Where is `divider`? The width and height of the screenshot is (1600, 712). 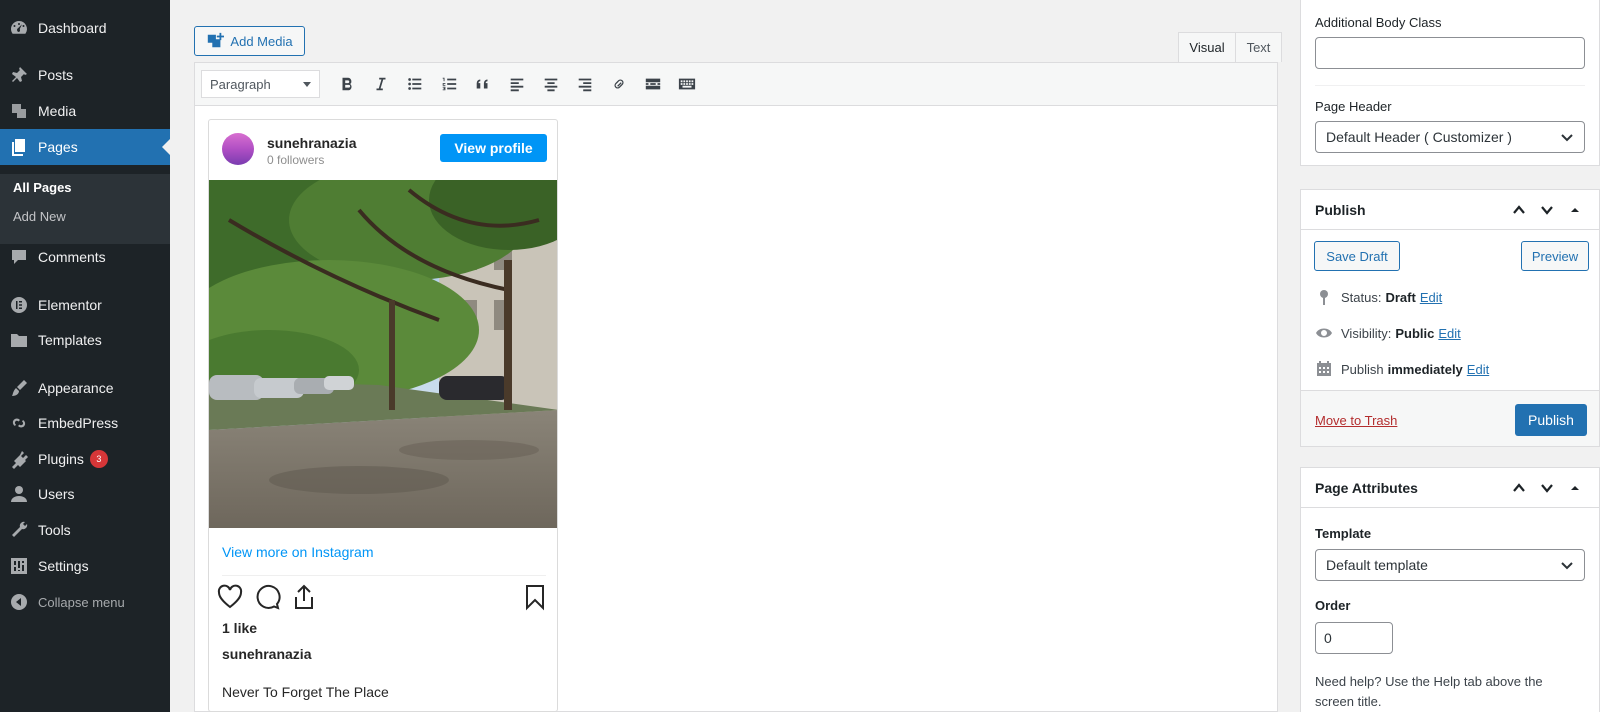 divider is located at coordinates (1450, 85).